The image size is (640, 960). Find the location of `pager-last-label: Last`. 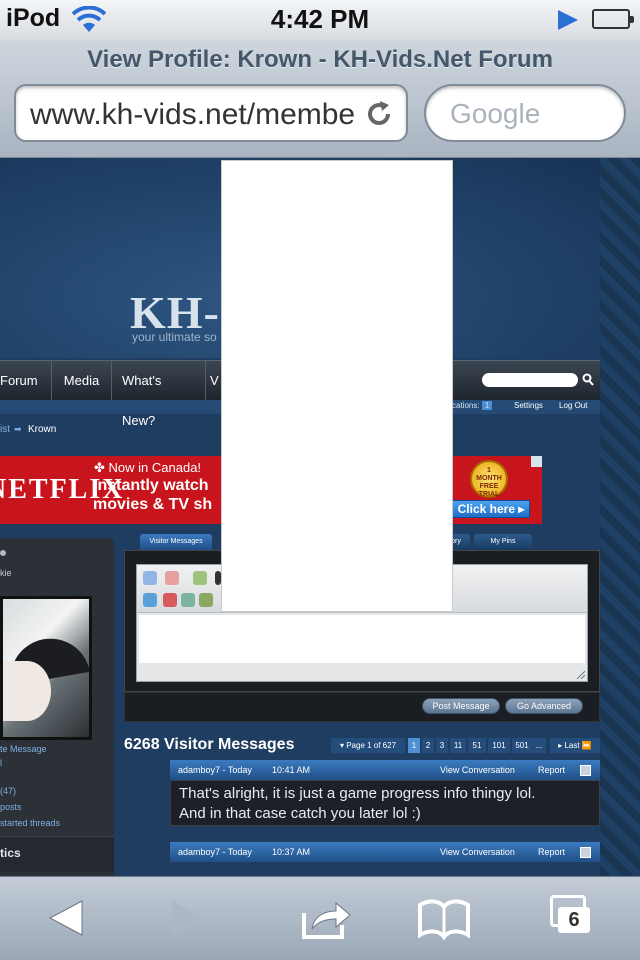

pager-last-label: Last is located at coordinates (572, 745).